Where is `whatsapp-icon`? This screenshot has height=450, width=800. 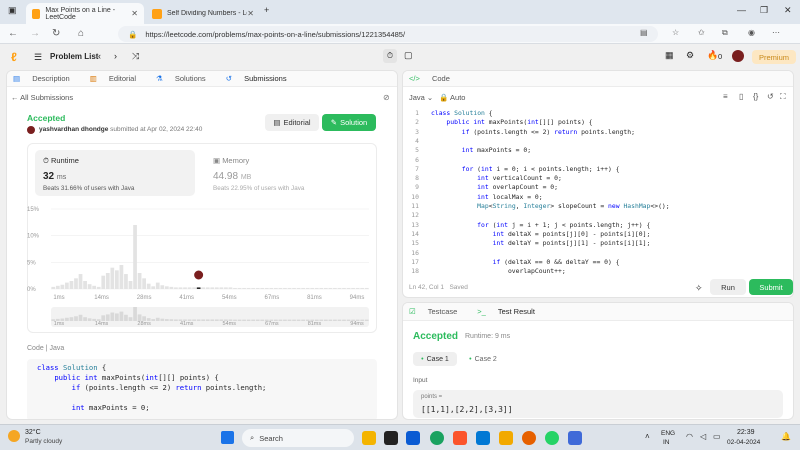
whatsapp-icon is located at coordinates (552, 438).